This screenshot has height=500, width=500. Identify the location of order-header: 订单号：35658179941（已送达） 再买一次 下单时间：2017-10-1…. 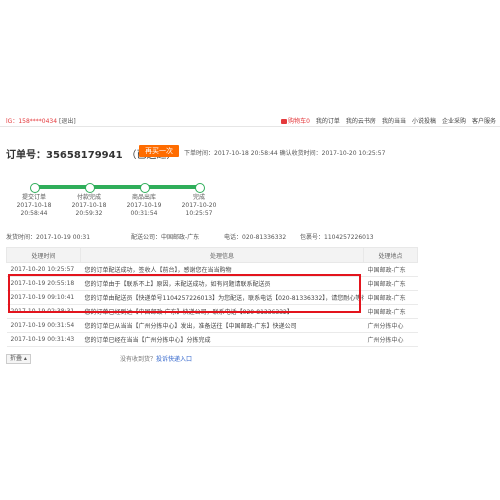
(250, 153).